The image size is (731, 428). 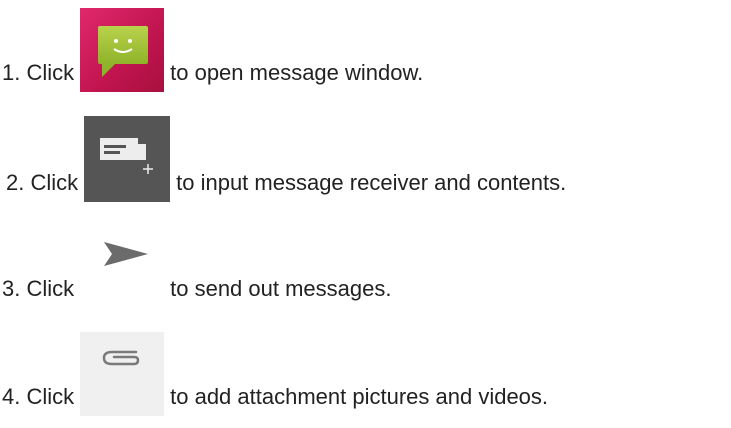 What do you see at coordinates (196, 266) in the screenshot?
I see `instruction-step-3: 3. Click to send out messages.` at bounding box center [196, 266].